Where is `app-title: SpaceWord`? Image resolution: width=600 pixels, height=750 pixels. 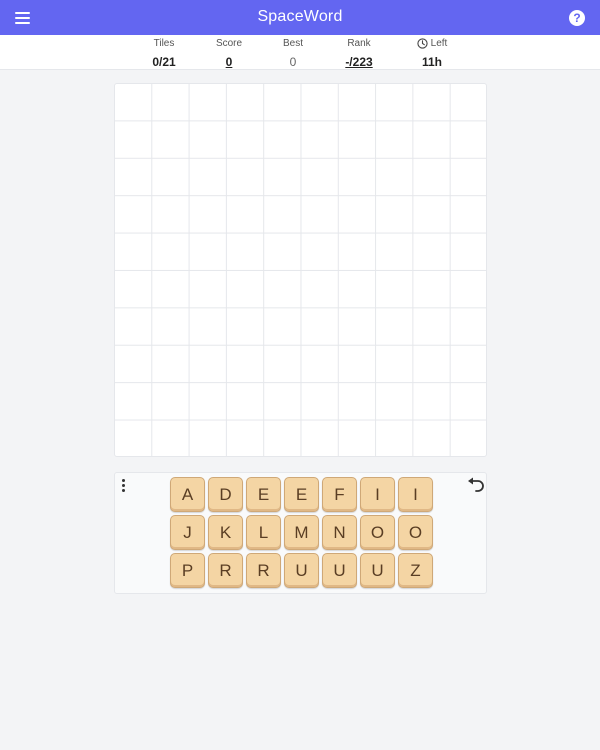
app-title: SpaceWord is located at coordinates (300, 16).